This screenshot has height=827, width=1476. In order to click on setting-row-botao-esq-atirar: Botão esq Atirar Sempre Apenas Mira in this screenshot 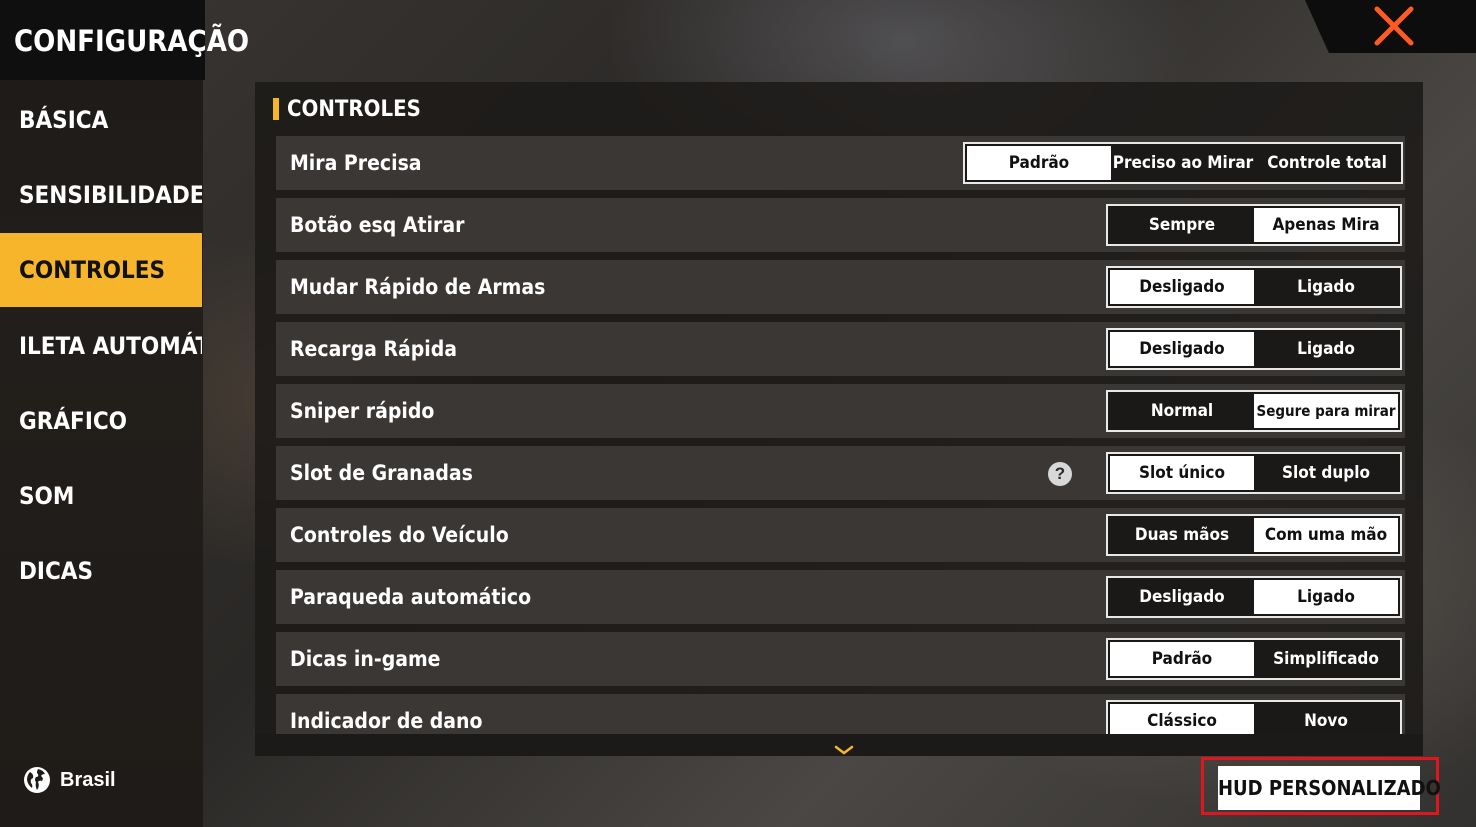, I will do `click(840, 225)`.